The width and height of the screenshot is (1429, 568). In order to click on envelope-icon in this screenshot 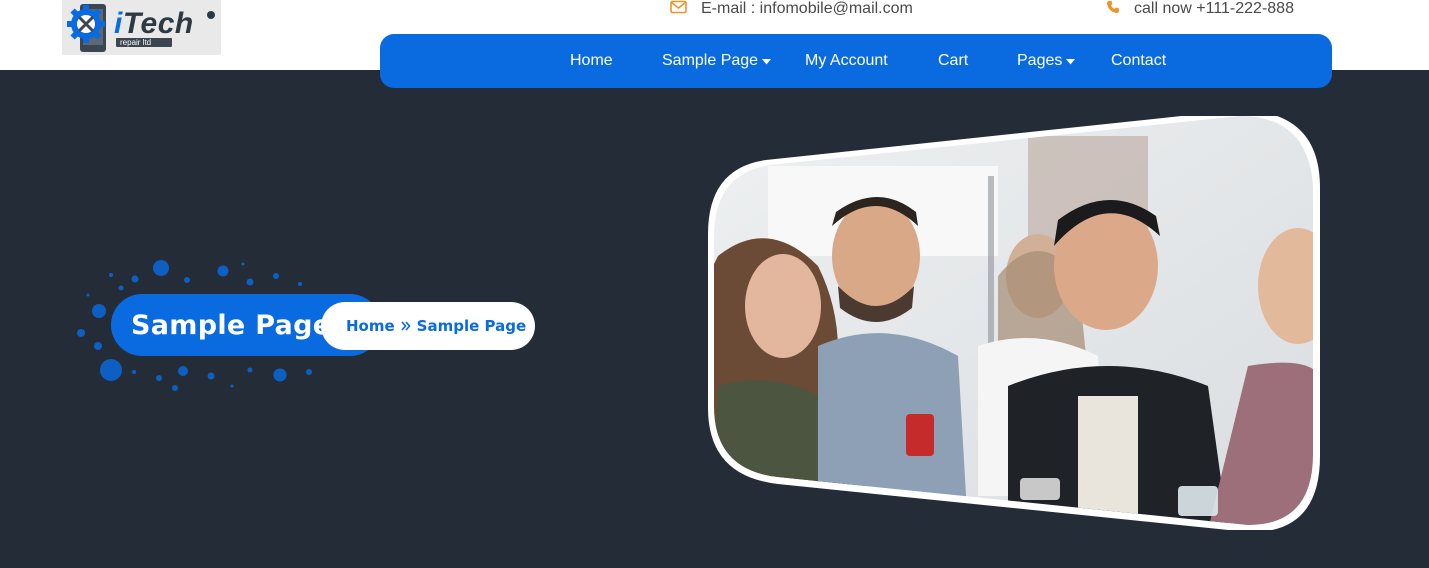, I will do `click(678, 9)`.